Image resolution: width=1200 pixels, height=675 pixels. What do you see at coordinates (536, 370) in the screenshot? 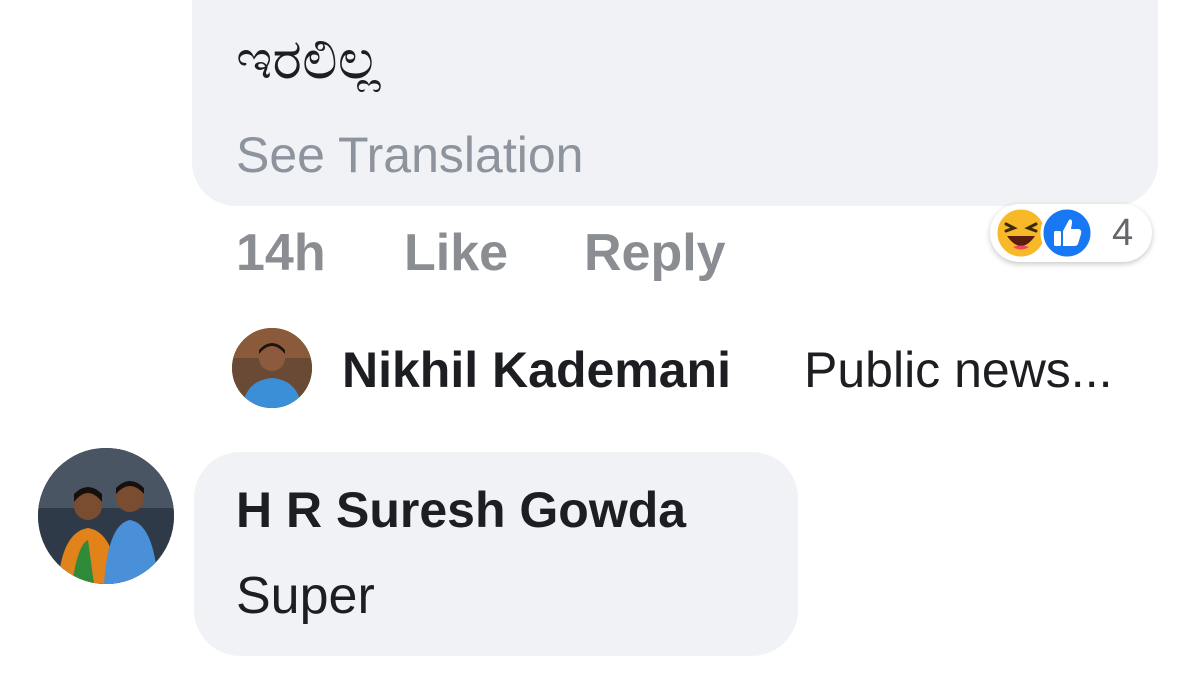
I see `reply-author-name: Nikhil Kademani` at bounding box center [536, 370].